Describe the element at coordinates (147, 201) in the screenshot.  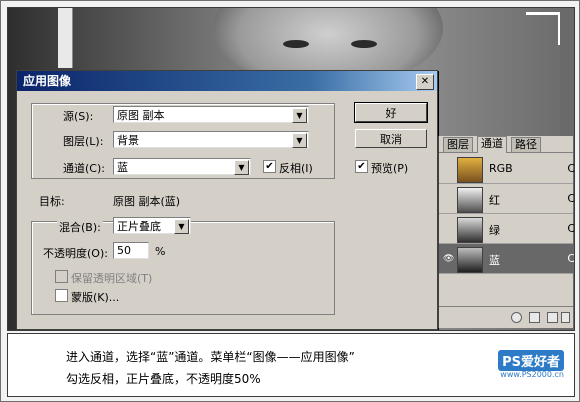
I see `target-value: 原图 副本(蓝)` at that location.